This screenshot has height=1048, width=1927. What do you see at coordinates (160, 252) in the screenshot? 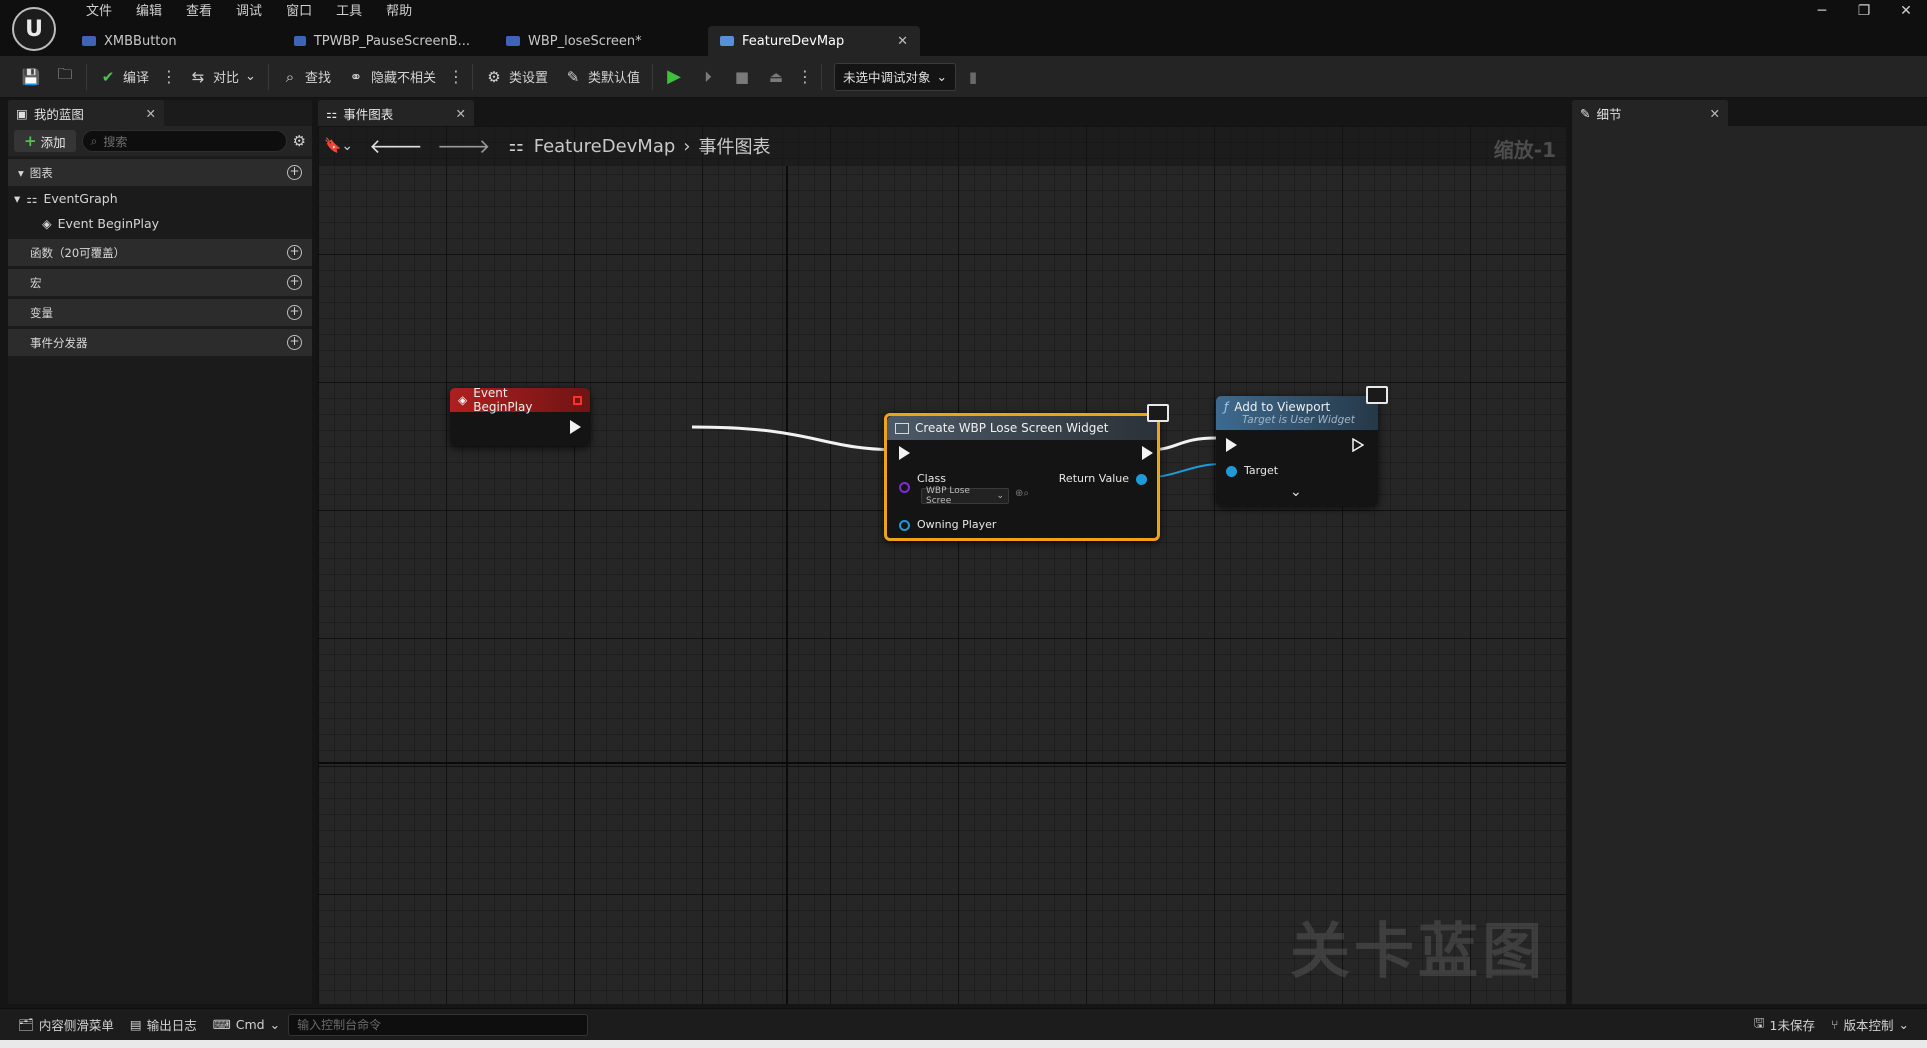
I see `section-functions: 函数（20可覆盖） +` at bounding box center [160, 252].